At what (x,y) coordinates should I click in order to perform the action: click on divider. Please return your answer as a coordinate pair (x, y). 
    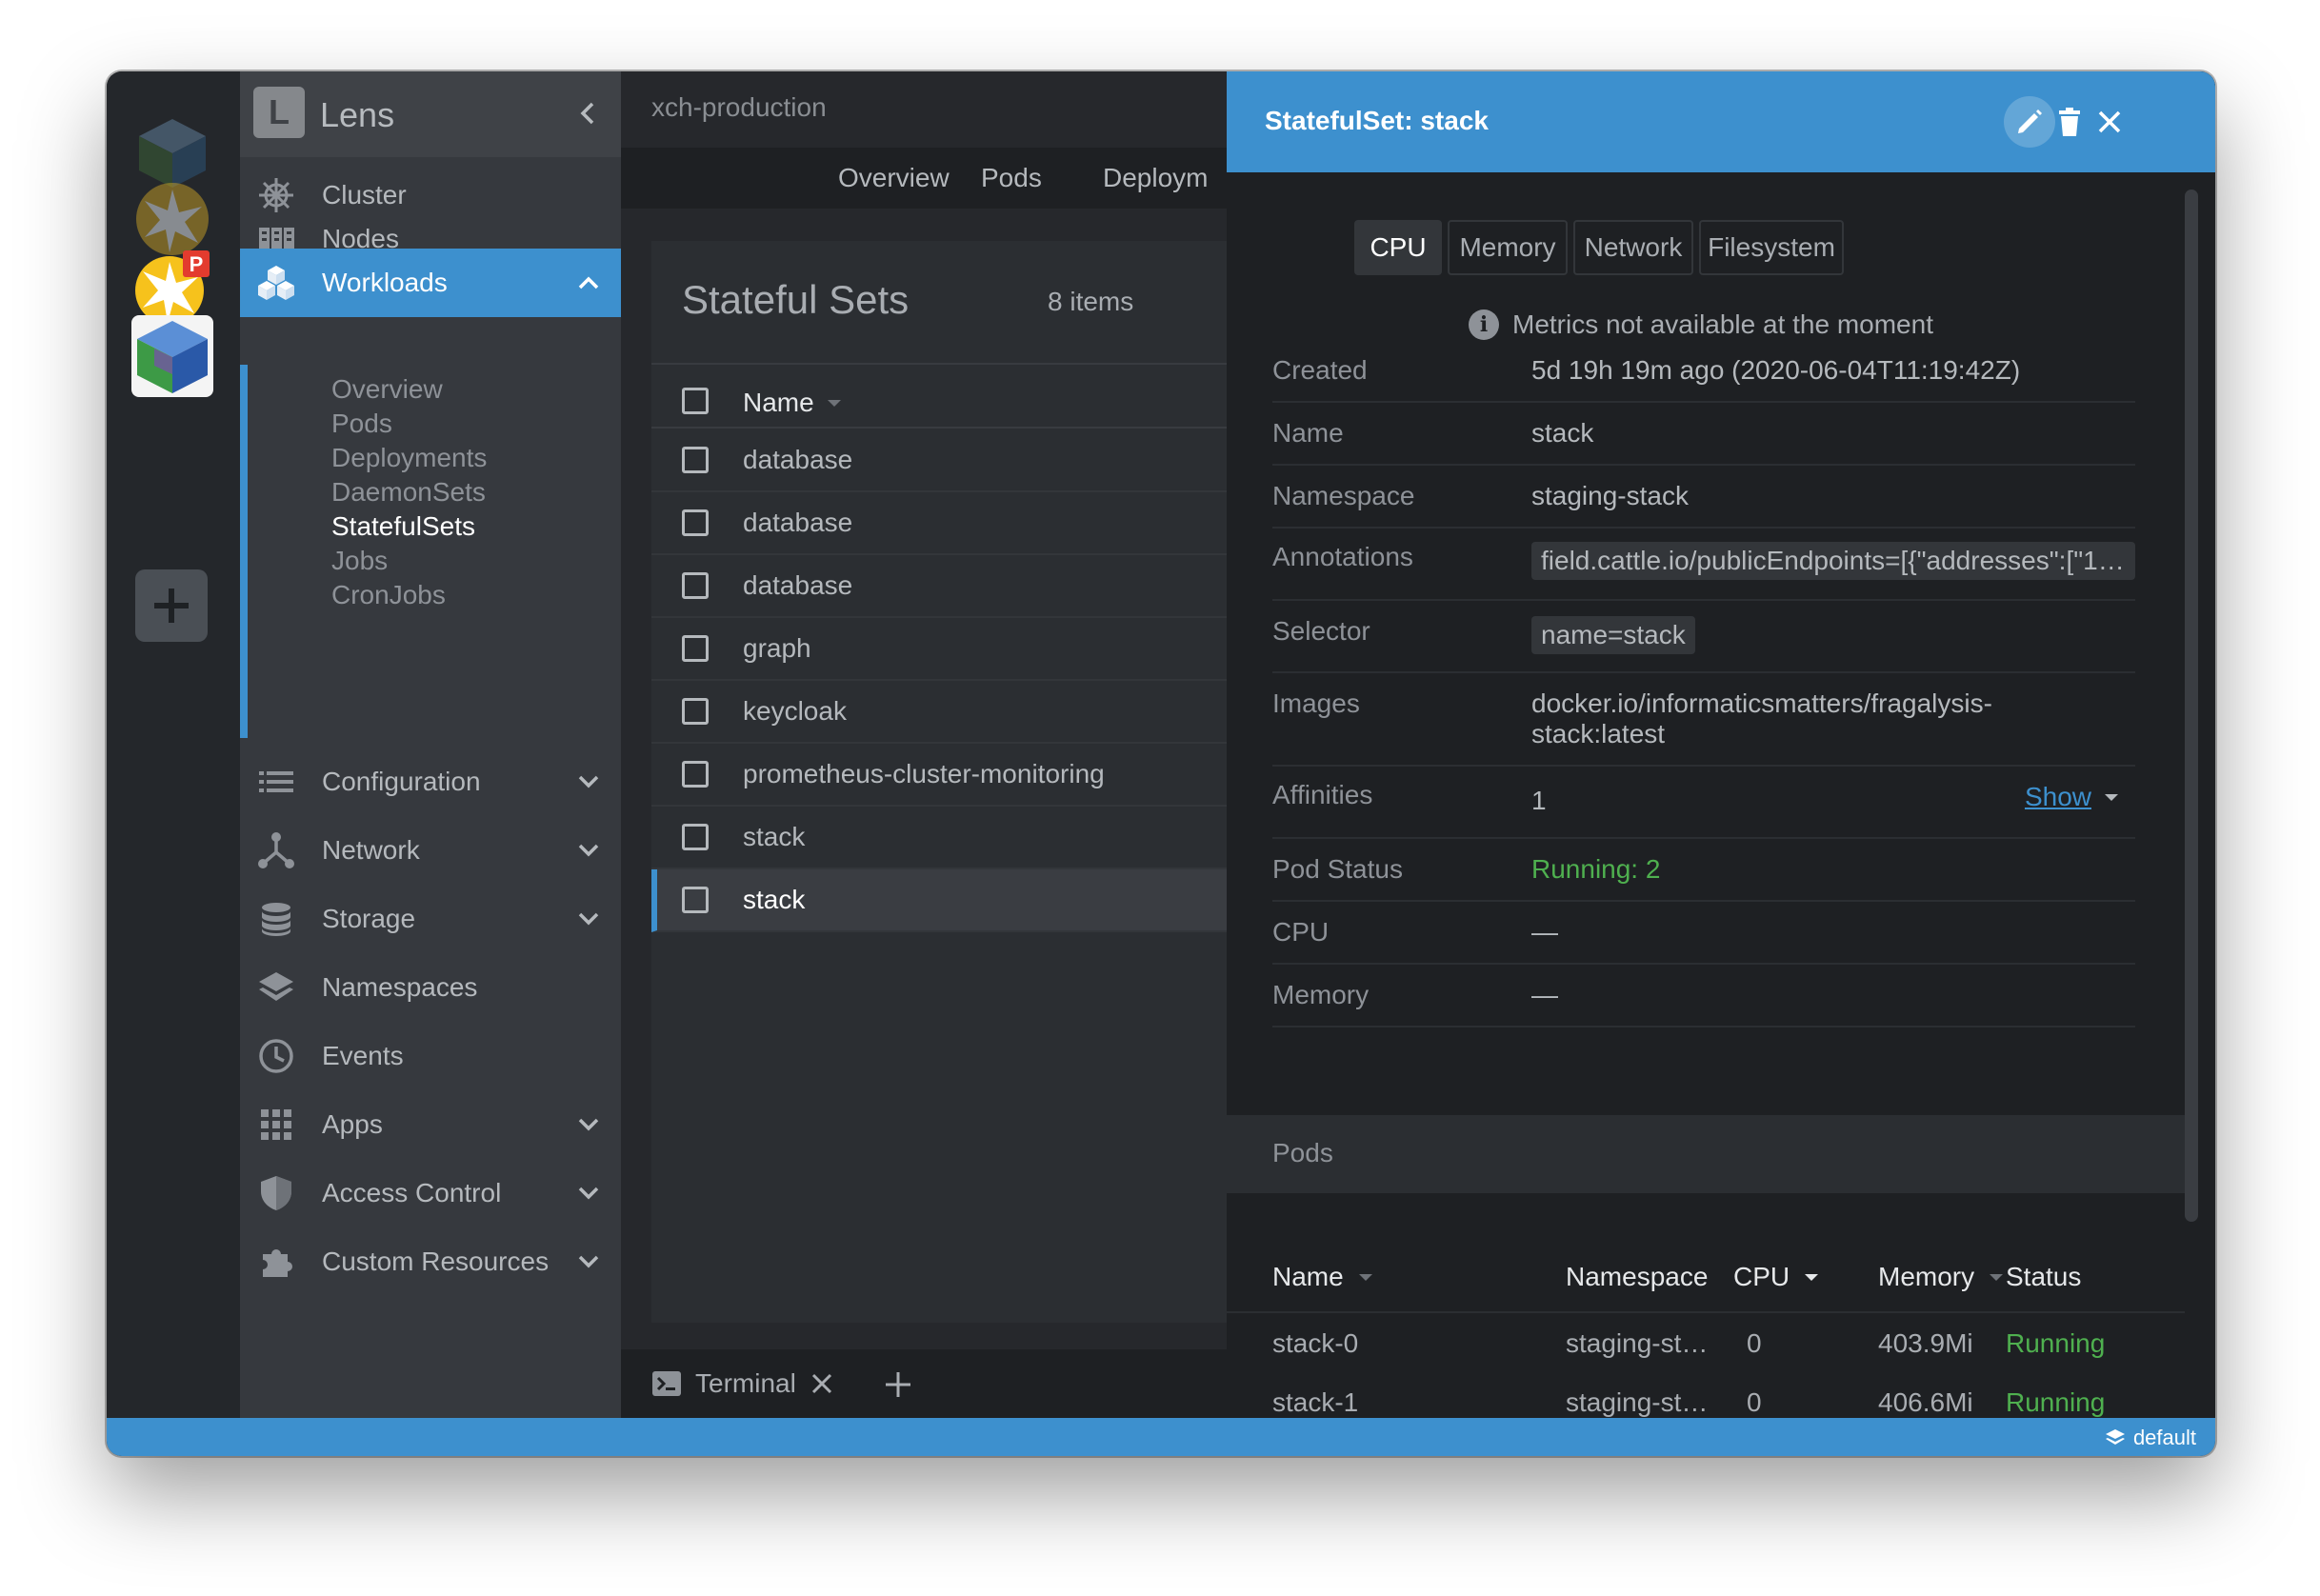
    Looking at the image, I should click on (1706, 1312).